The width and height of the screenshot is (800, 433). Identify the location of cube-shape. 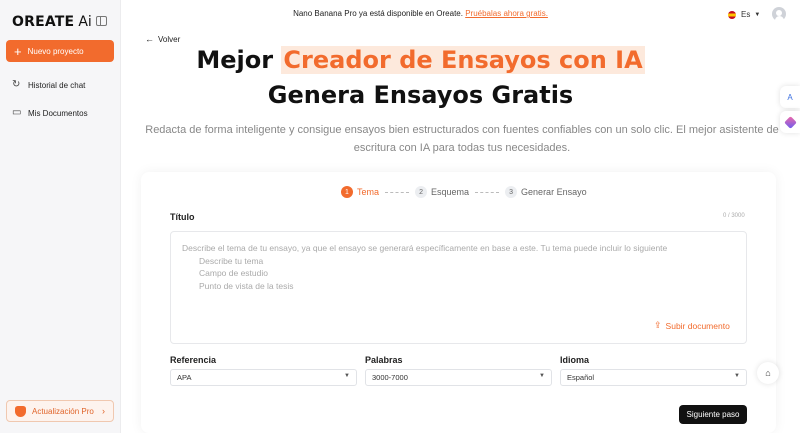
(790, 122).